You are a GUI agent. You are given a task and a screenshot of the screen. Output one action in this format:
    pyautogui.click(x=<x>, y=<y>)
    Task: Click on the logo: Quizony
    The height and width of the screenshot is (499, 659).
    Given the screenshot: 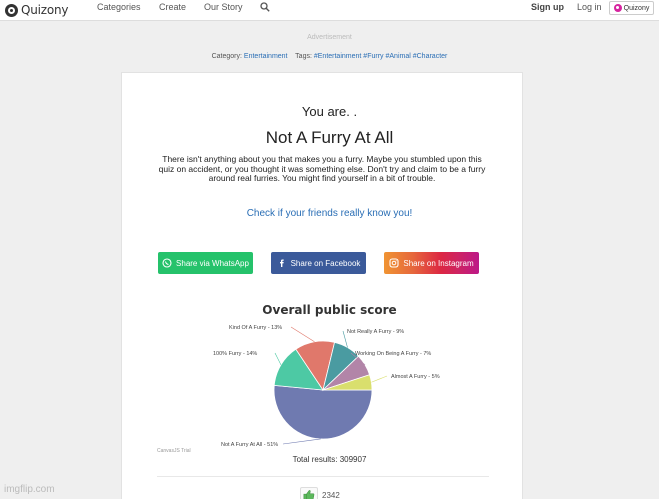 What is the action you would take?
    pyautogui.click(x=37, y=10)
    